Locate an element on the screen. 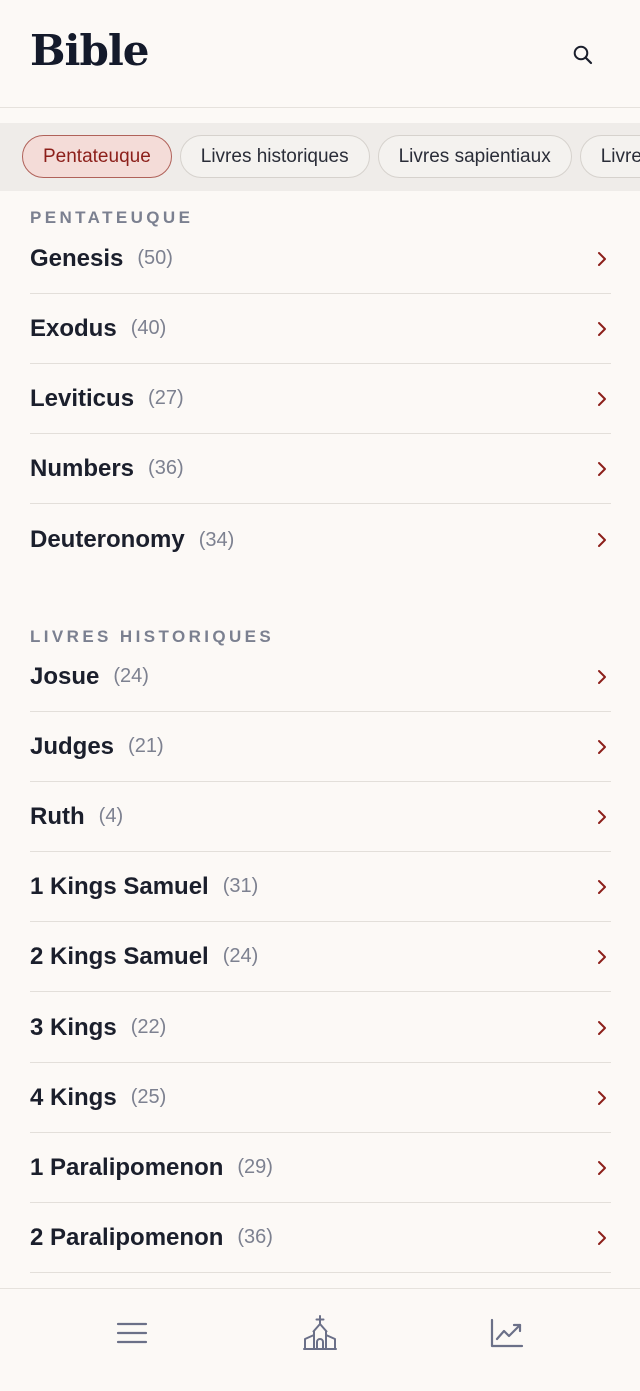  book-name: 3 Kings is located at coordinates (73, 1027).